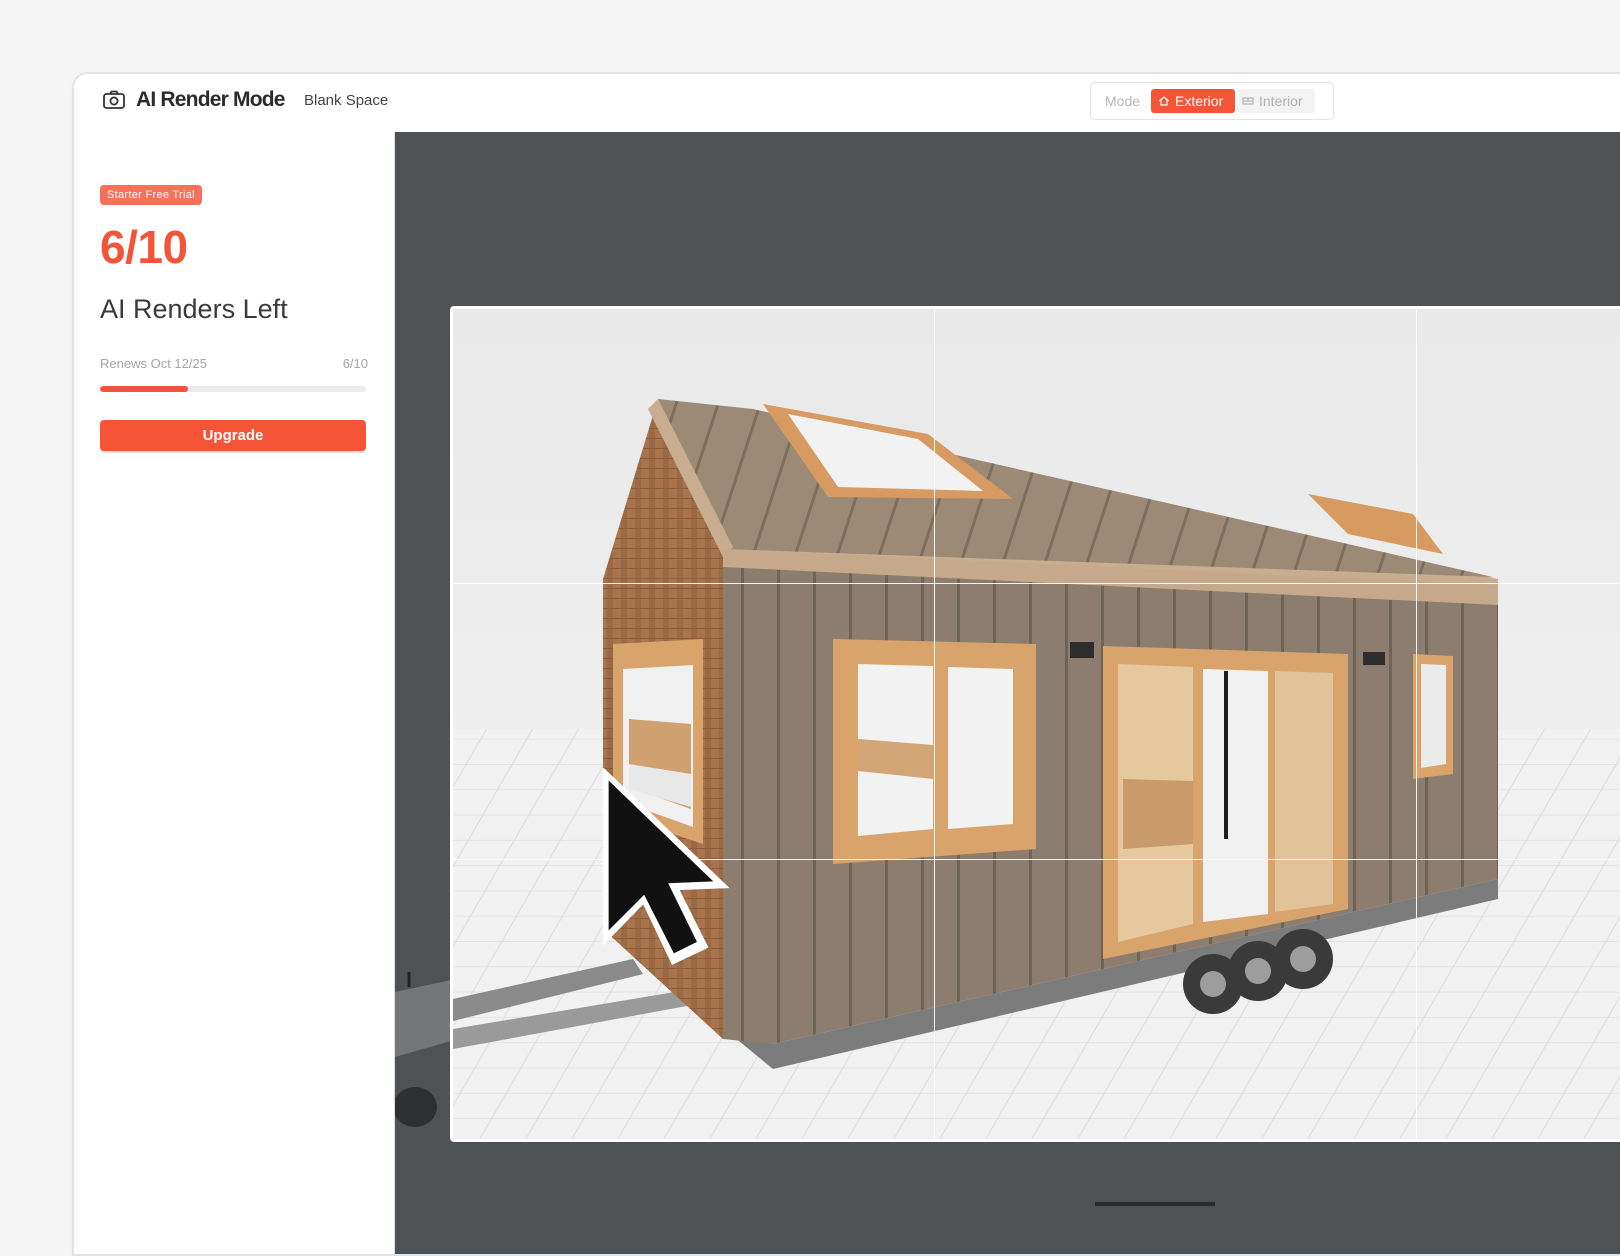  I want to click on mode-interior-button: Interior, so click(1276, 101).